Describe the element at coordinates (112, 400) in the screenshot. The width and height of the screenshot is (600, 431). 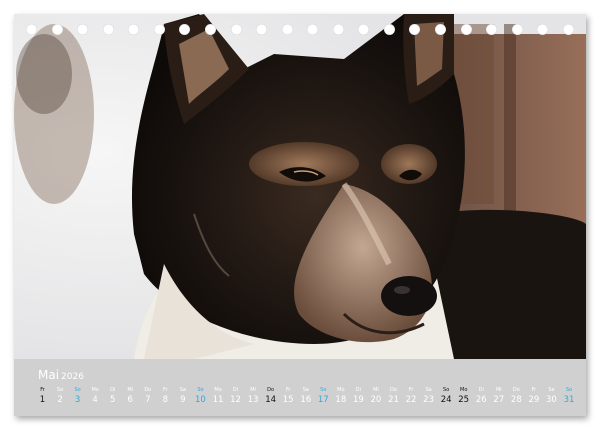
I see `day-number: 5` at that location.